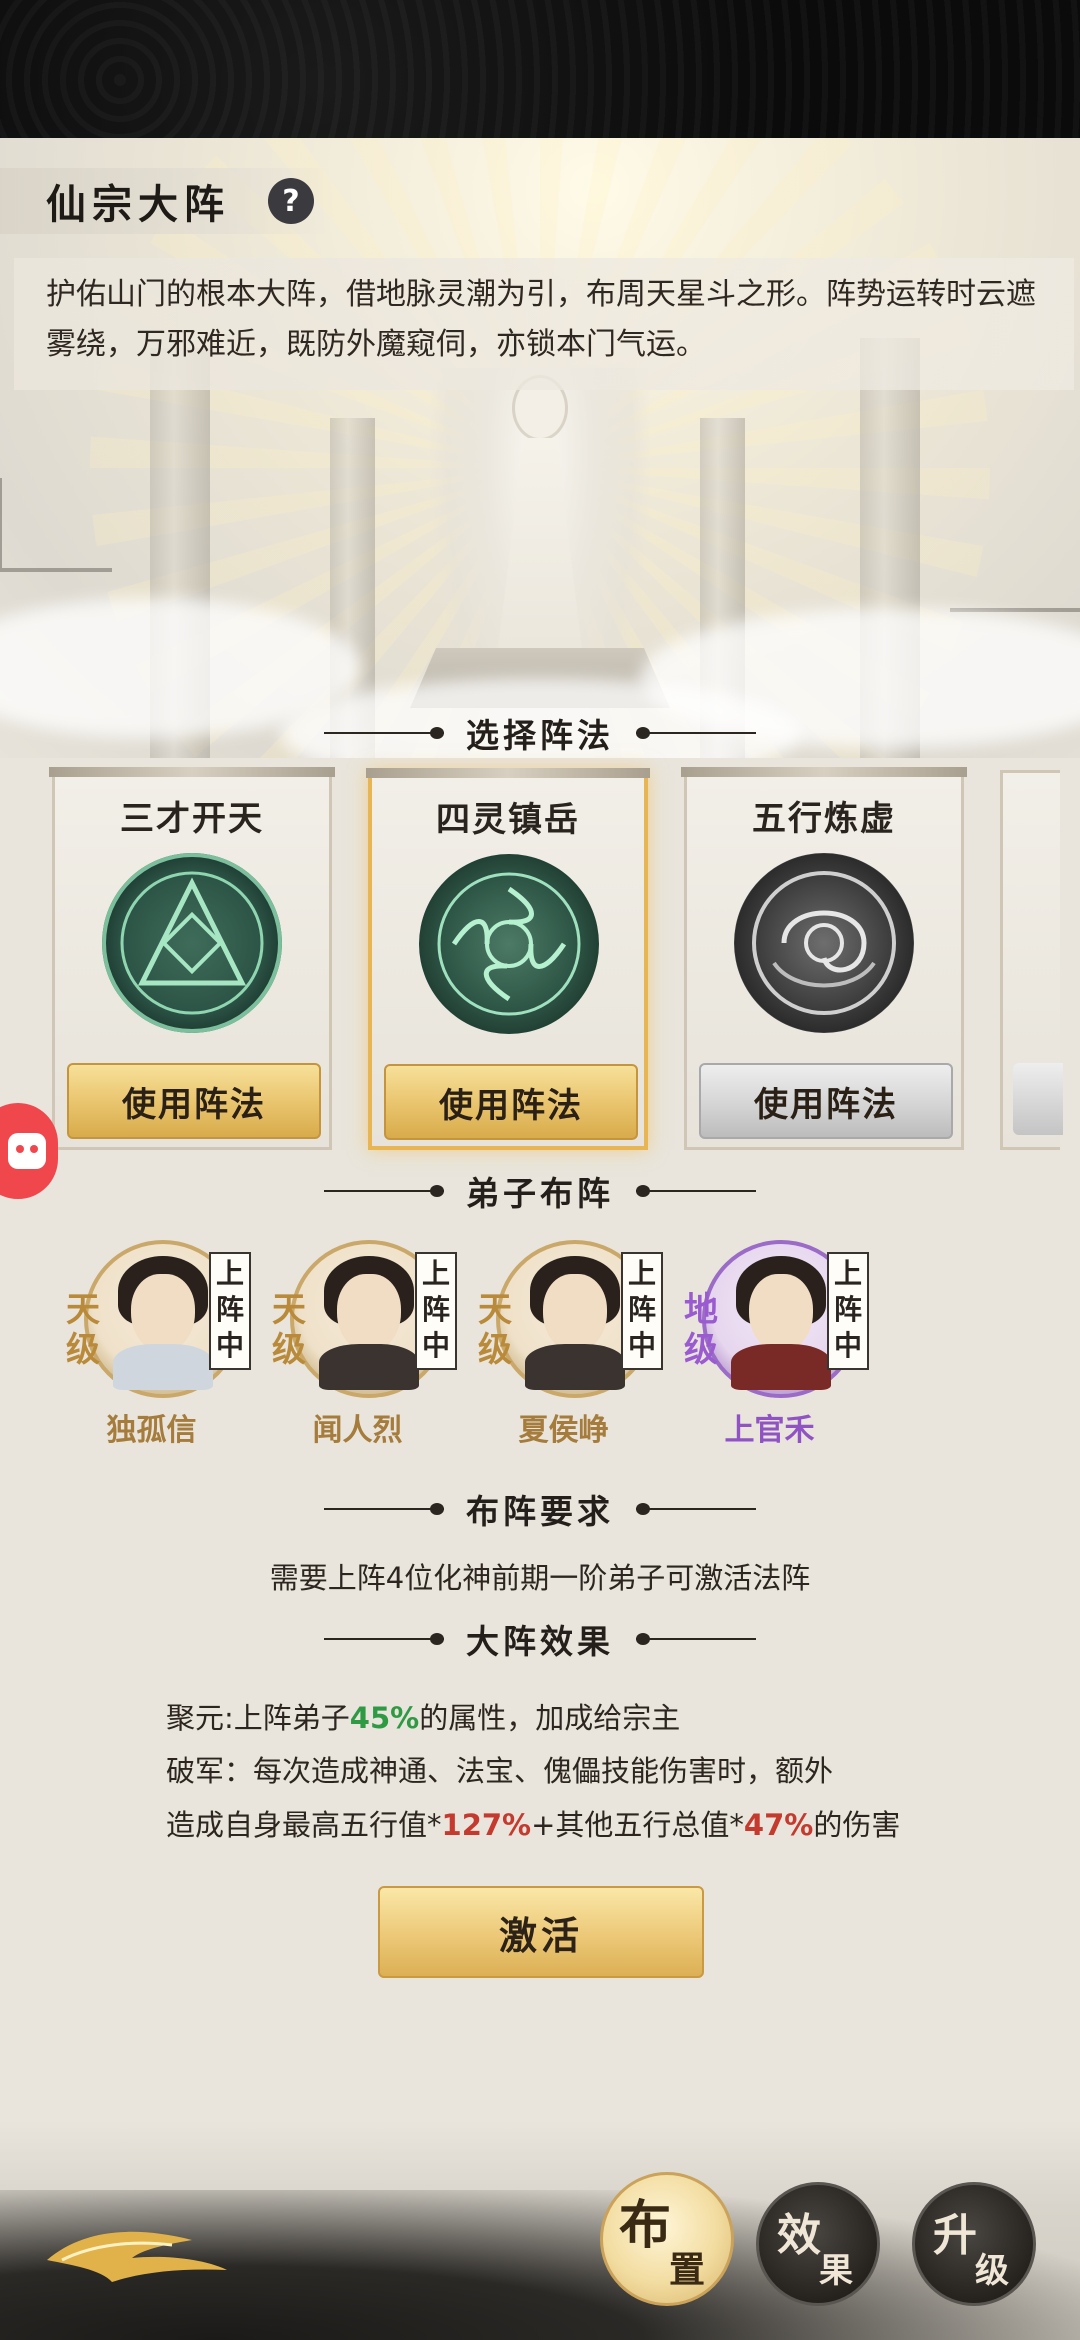 The width and height of the screenshot is (1080, 2340). I want to click on effect-line-juyuan: 聚元:上阵弟子45%的属性，加成给宗主, so click(423, 1718).